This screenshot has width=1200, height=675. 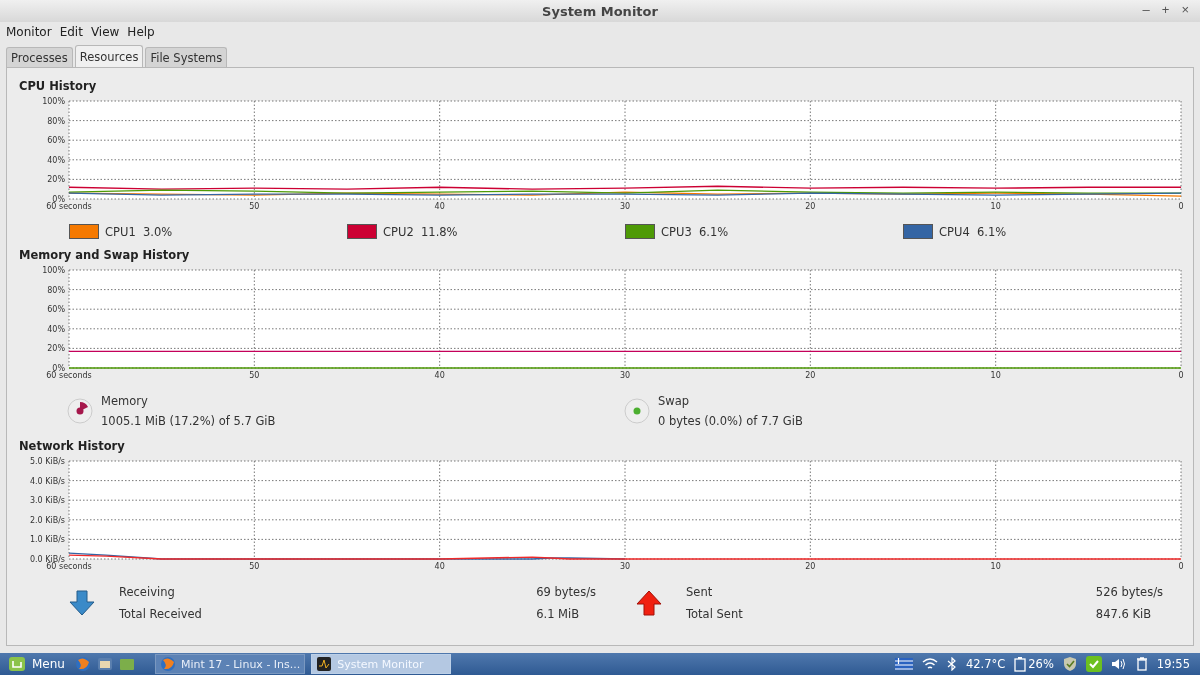 I want to click on axis-label: 0.0 KiB/s, so click(x=47, y=559).